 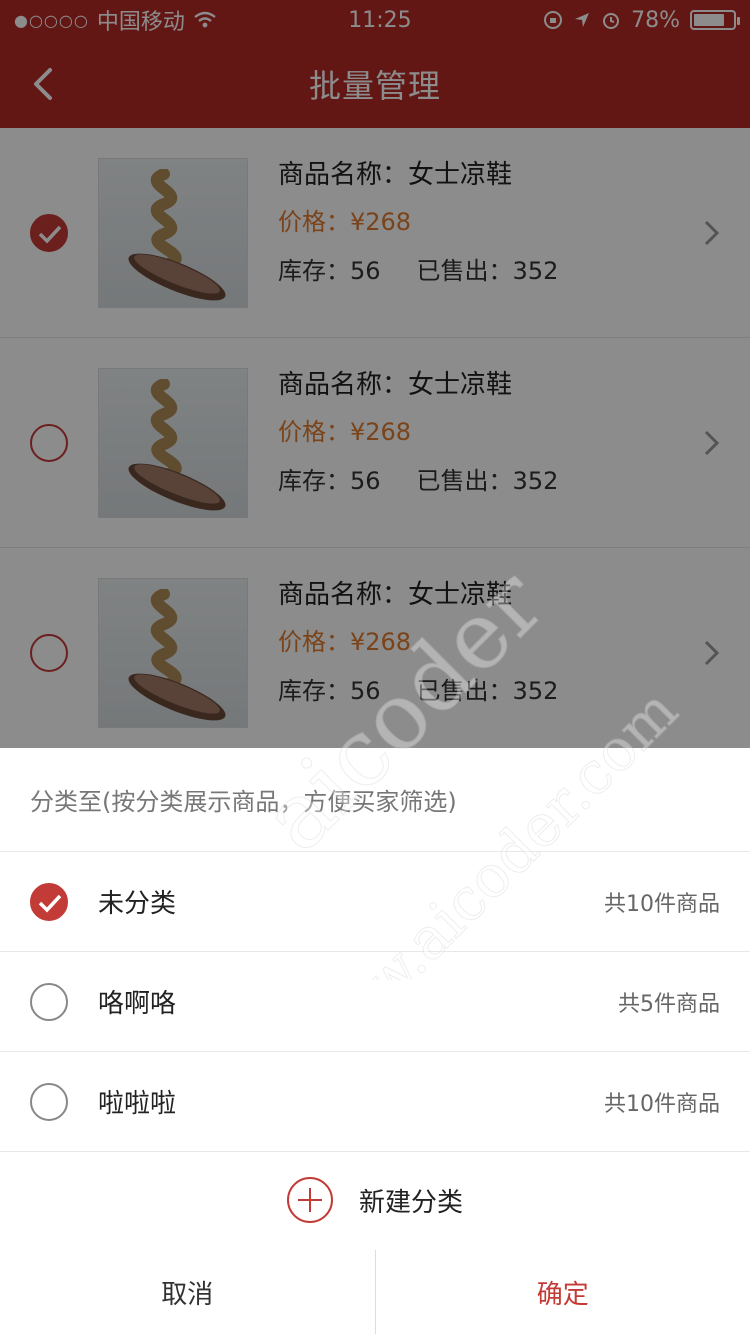 What do you see at coordinates (137, 1004) in the screenshot?
I see `category-name: 咯啊咯` at bounding box center [137, 1004].